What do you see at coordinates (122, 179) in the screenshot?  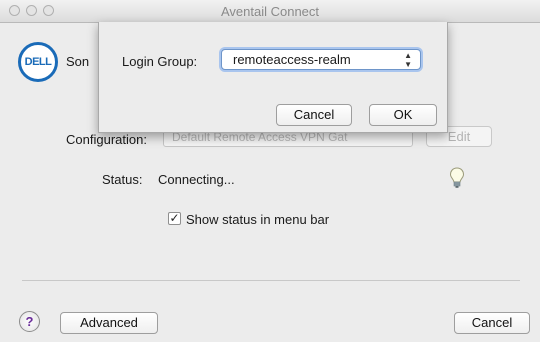 I see `status-label: Status:` at bounding box center [122, 179].